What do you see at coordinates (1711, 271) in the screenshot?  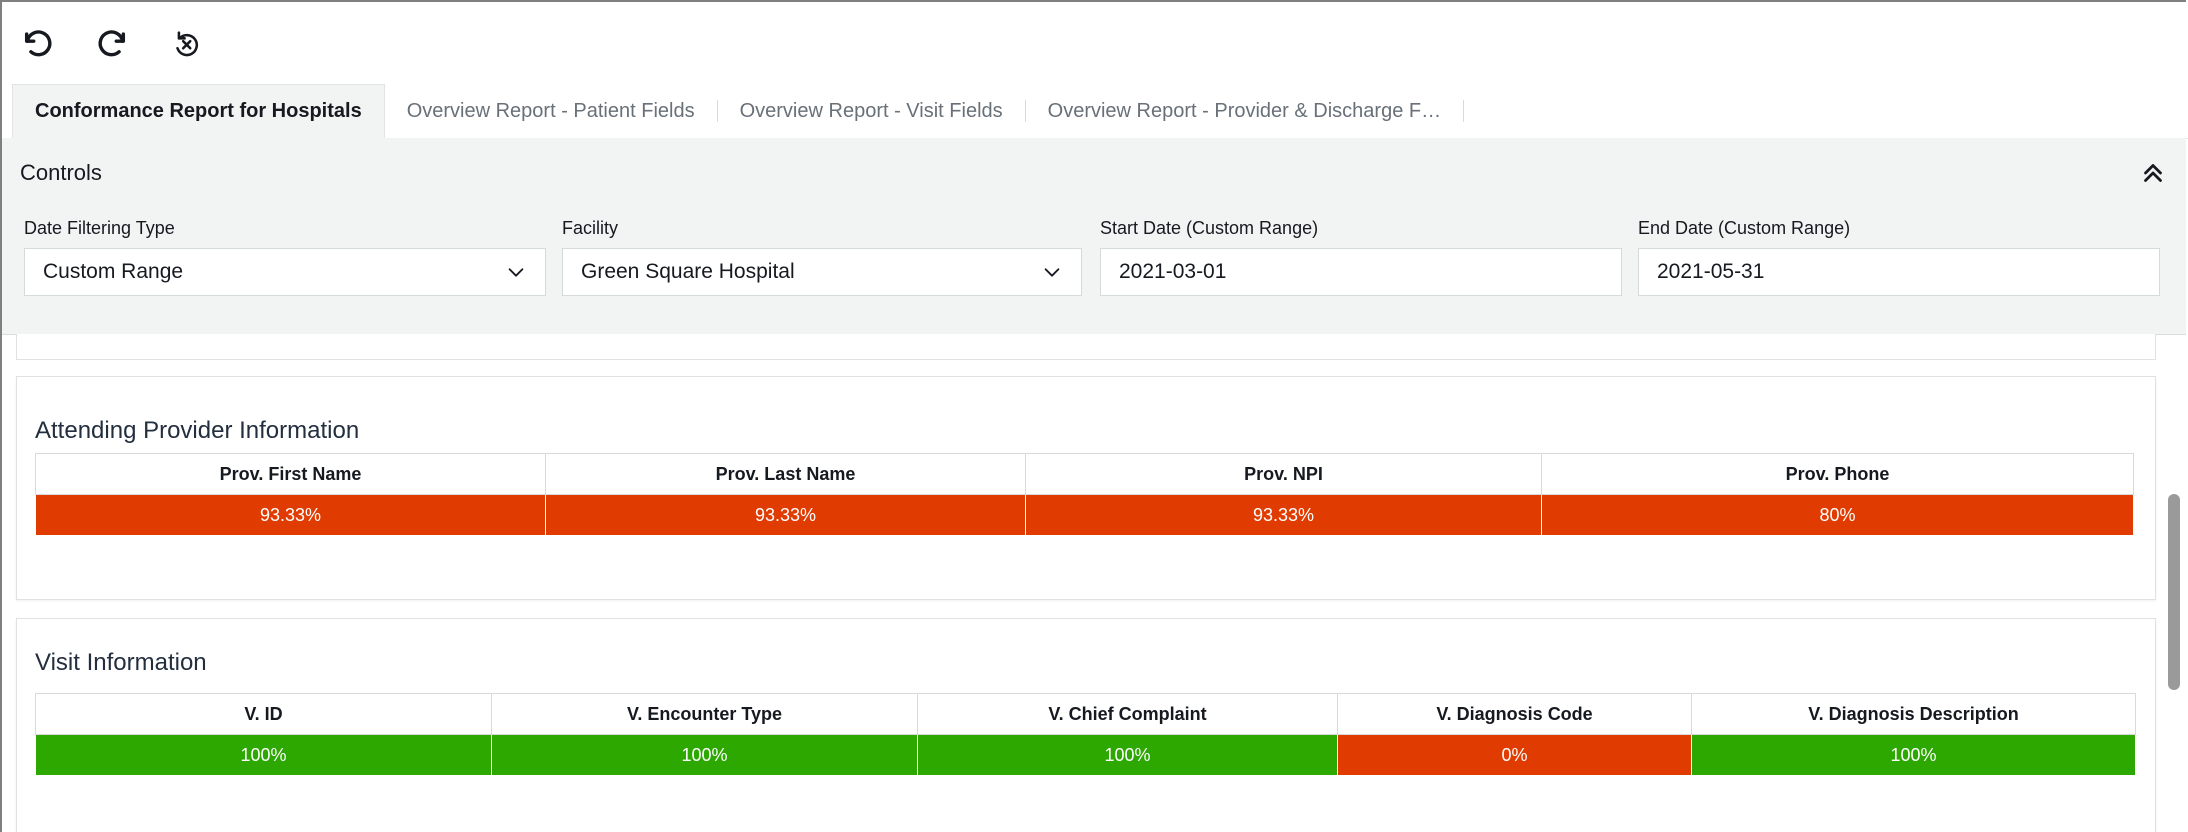 I see `end-date-value: 2021-05-31` at bounding box center [1711, 271].